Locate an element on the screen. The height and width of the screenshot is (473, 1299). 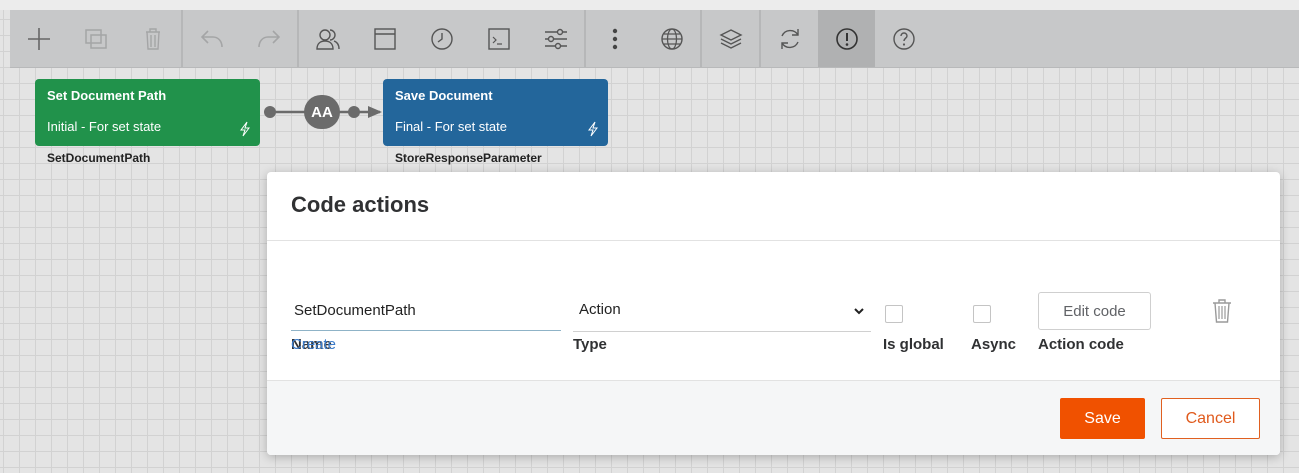
globe-button is located at coordinates (671, 38).